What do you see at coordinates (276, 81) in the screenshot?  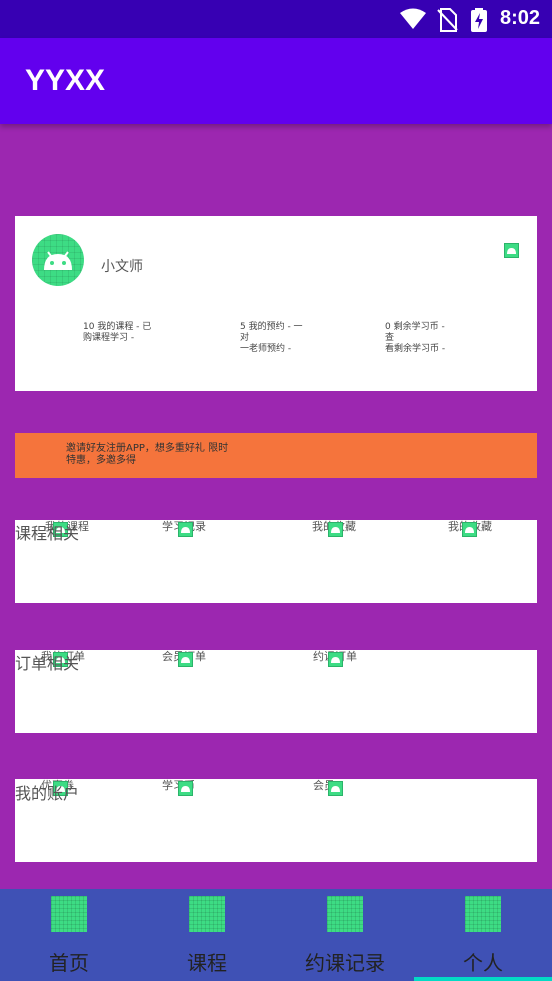 I see `app-bar: YYXX` at bounding box center [276, 81].